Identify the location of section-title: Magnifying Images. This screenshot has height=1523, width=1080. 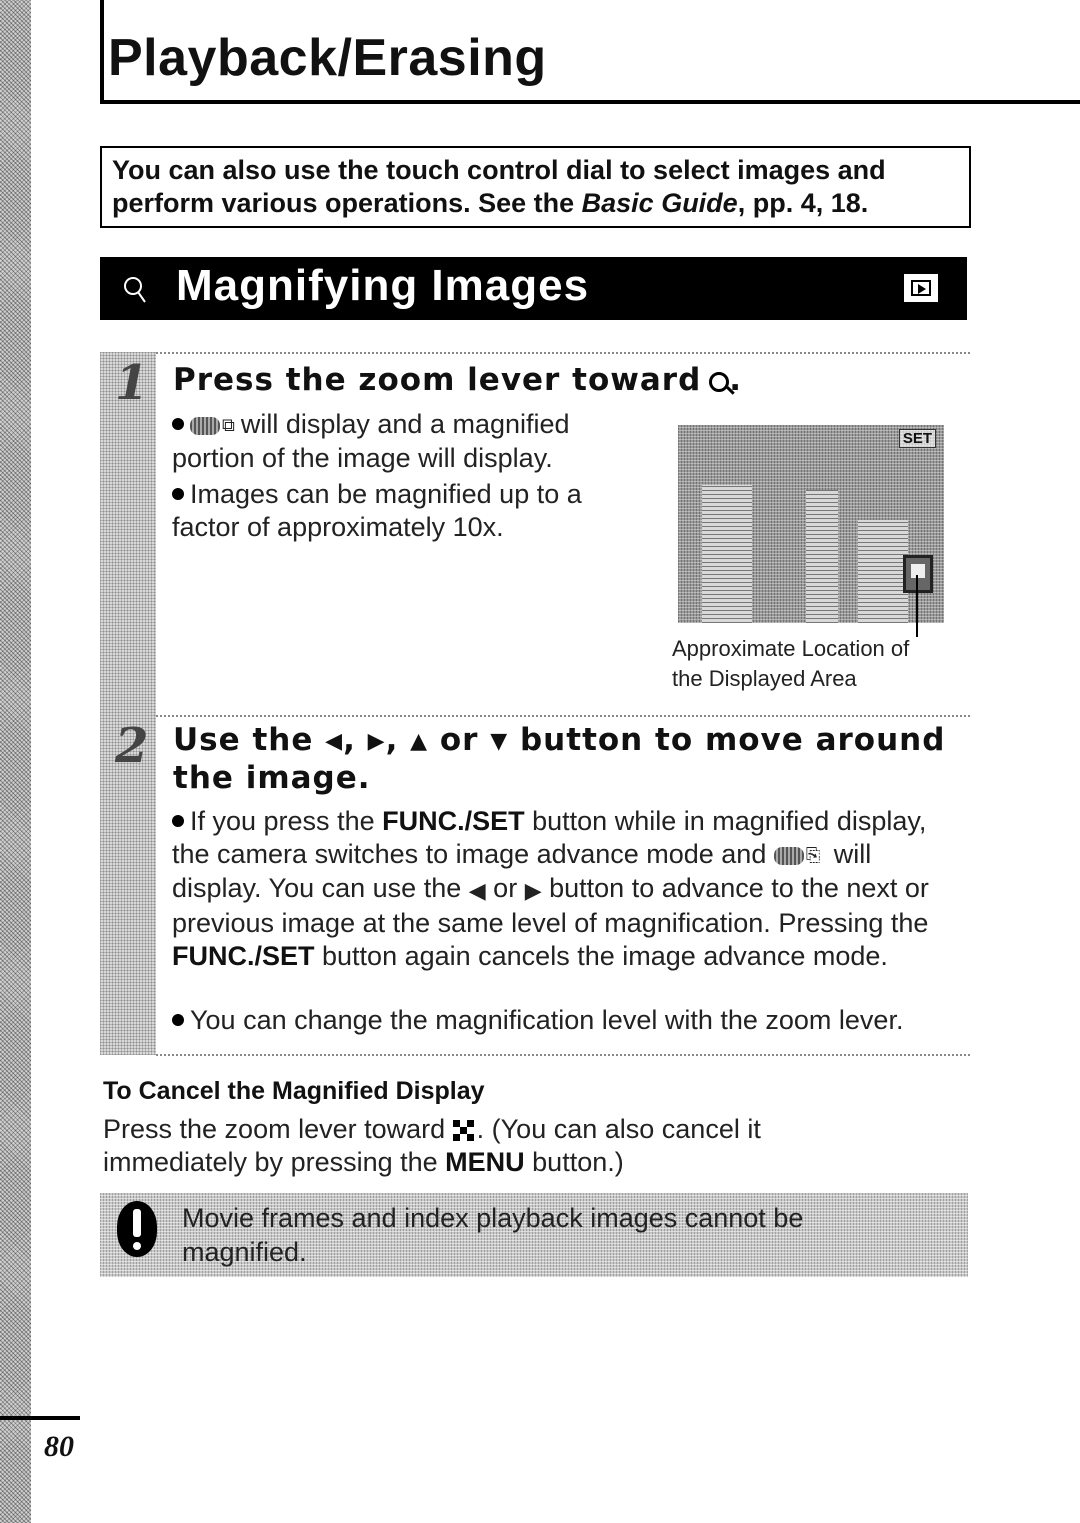
(383, 285).